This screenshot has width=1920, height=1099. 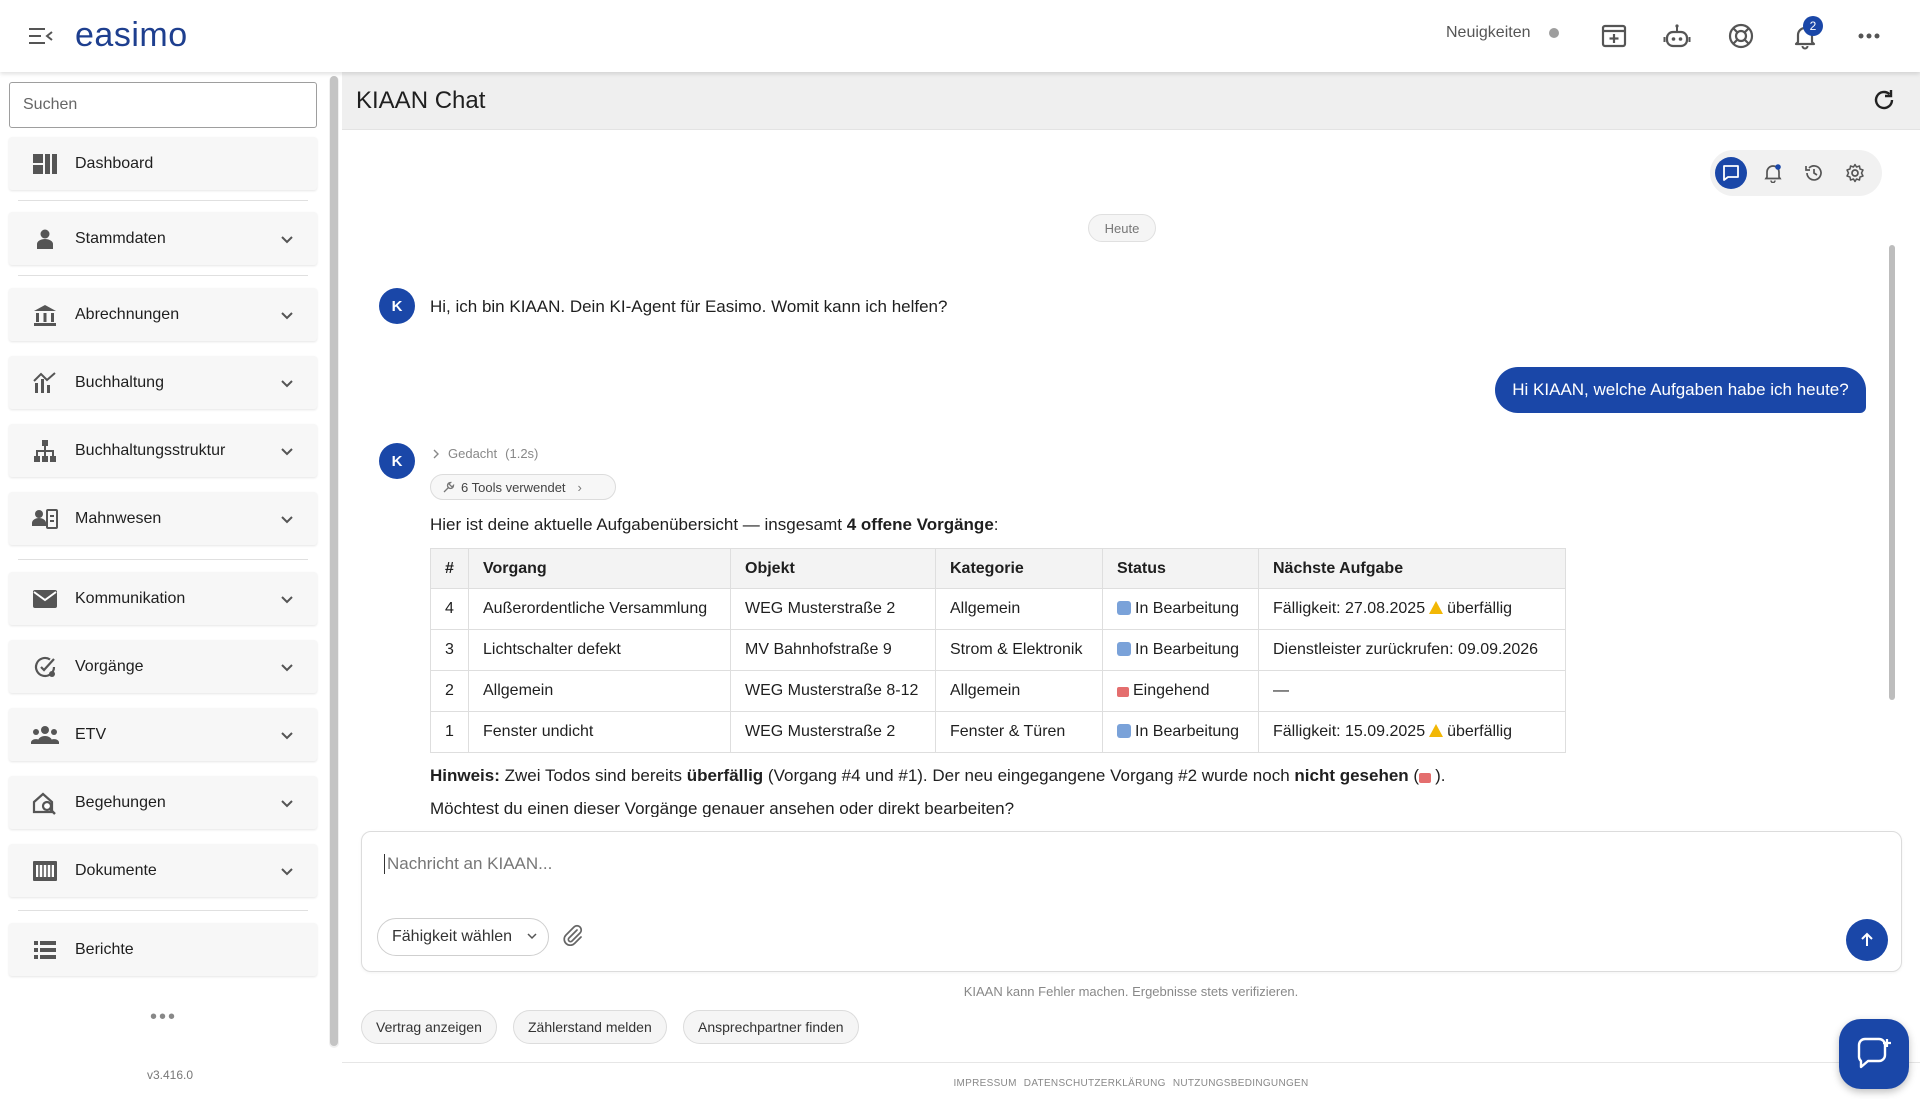 I want to click on refresh-icon, so click(x=1884, y=100).